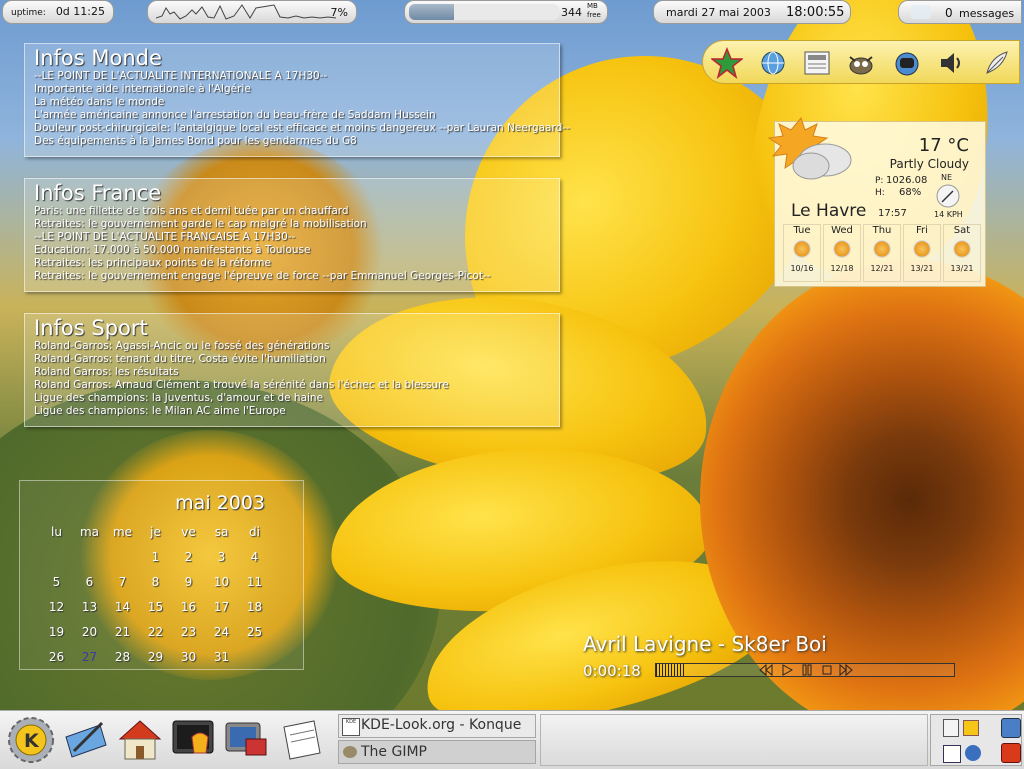 Image resolution: width=1024 pixels, height=769 pixels. Describe the element at coordinates (962, 253) in the screenshot. I see `forecast-day: Sat 13/21` at that location.